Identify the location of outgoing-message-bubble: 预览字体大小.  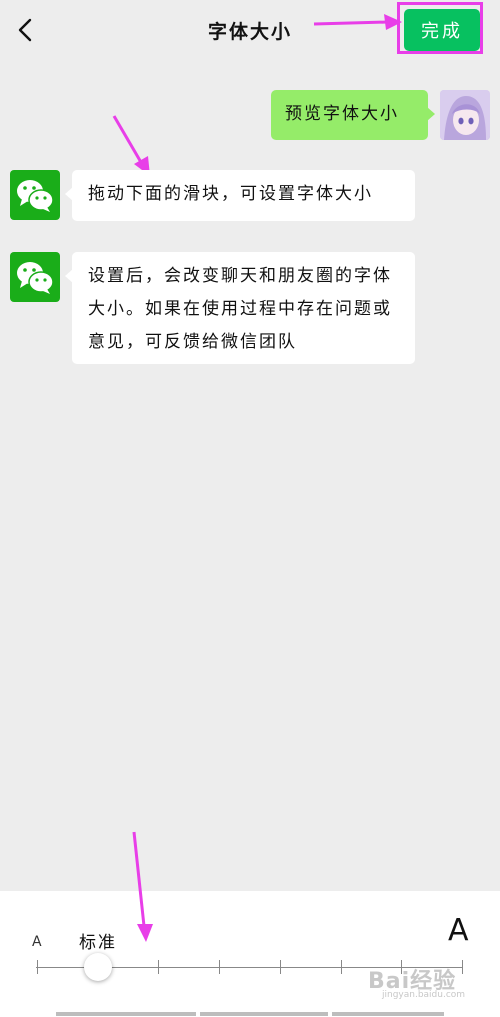
(353, 115).